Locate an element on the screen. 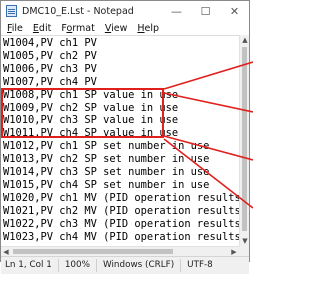  vertical-scrollbar: ▲ ▼ is located at coordinates (244, 140).